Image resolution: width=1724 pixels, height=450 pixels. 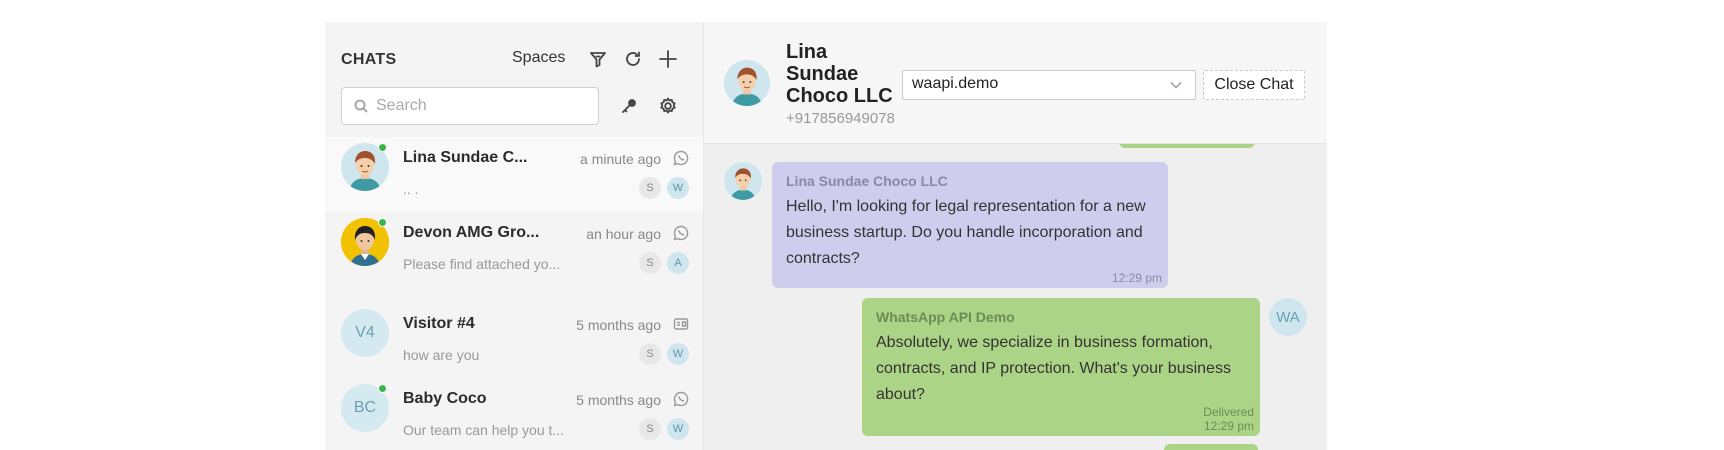 I want to click on chat-preview: how are you, so click(x=441, y=355).